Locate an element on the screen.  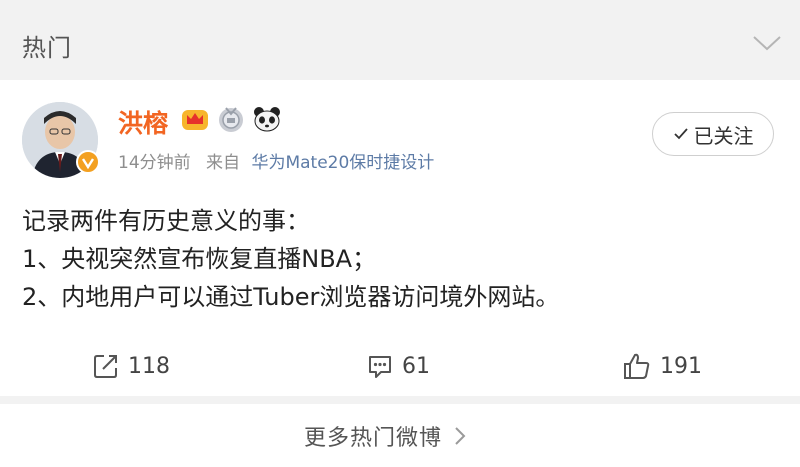
comment-button: 61 is located at coordinates (398, 366).